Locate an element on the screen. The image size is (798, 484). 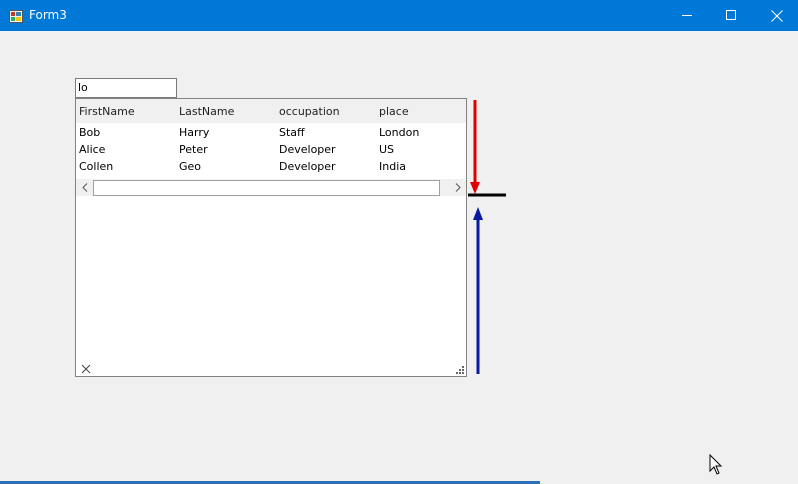
cell-lastname: Geo is located at coordinates (190, 166).